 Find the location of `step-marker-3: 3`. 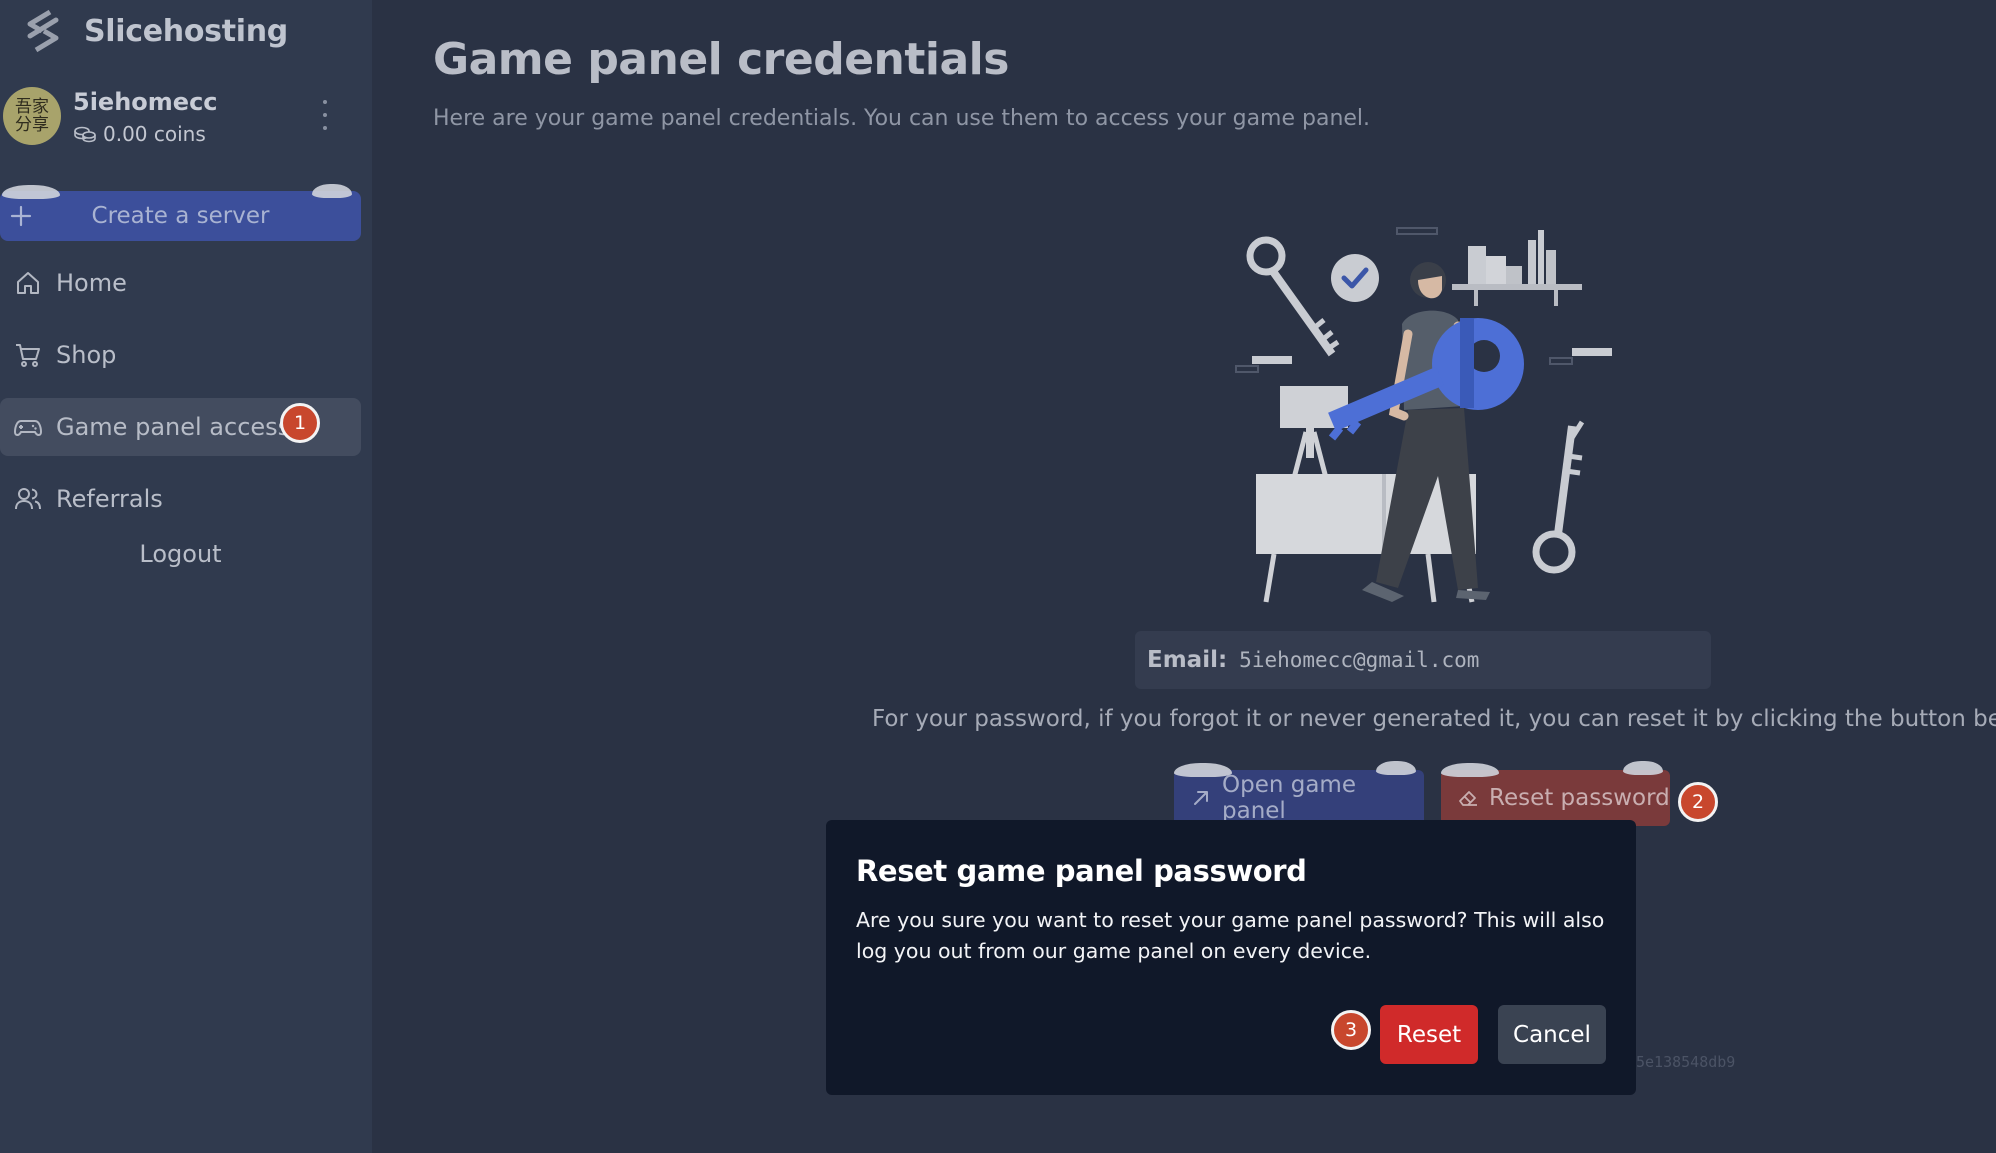

step-marker-3: 3 is located at coordinates (1351, 1030).